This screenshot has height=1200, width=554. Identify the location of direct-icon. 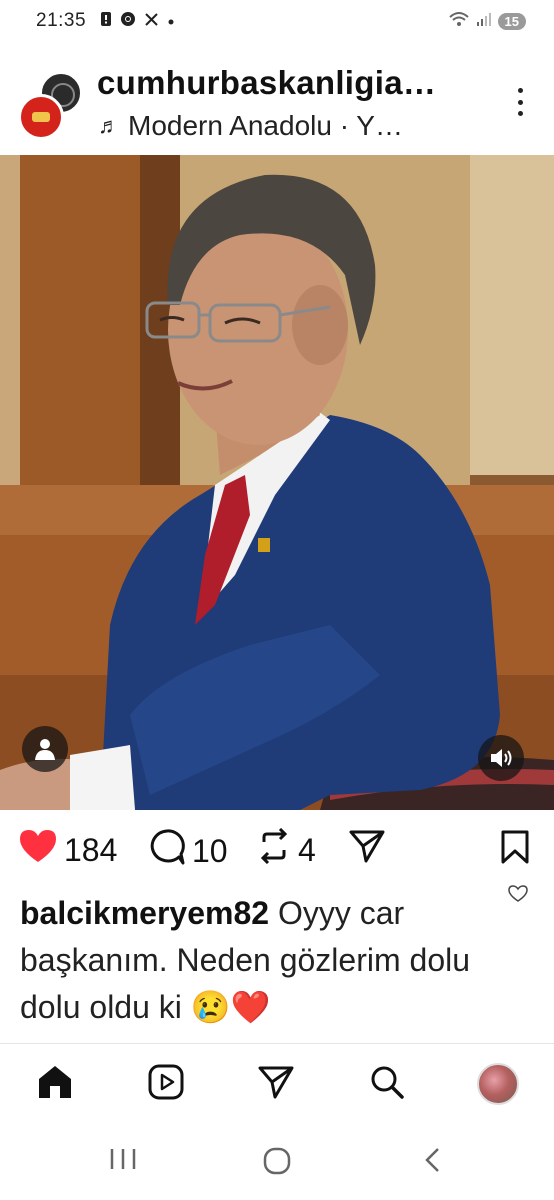
(276, 1084).